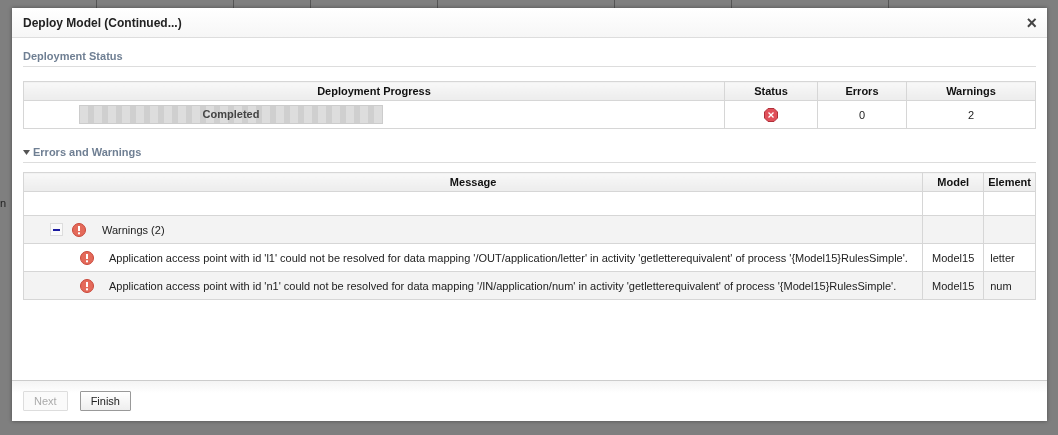  Describe the element at coordinates (1009, 182) in the screenshot. I see `column-header: Element` at that location.